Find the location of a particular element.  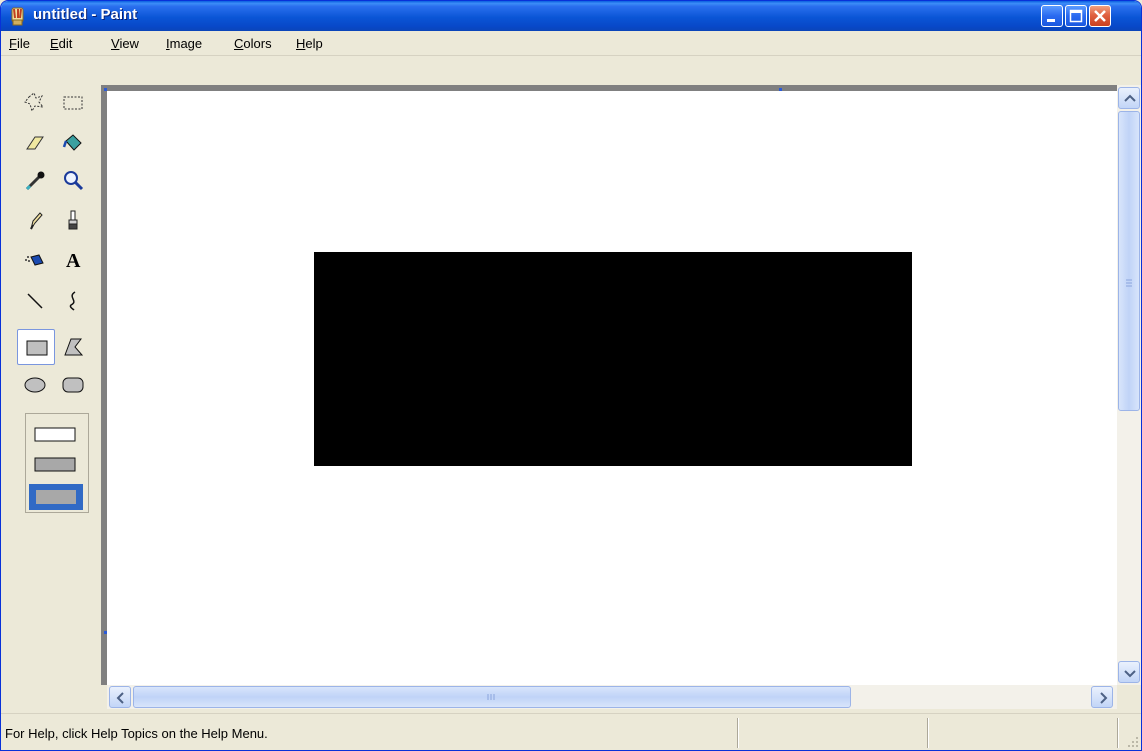

window-title: untitled - Paint is located at coordinates (85, 14).